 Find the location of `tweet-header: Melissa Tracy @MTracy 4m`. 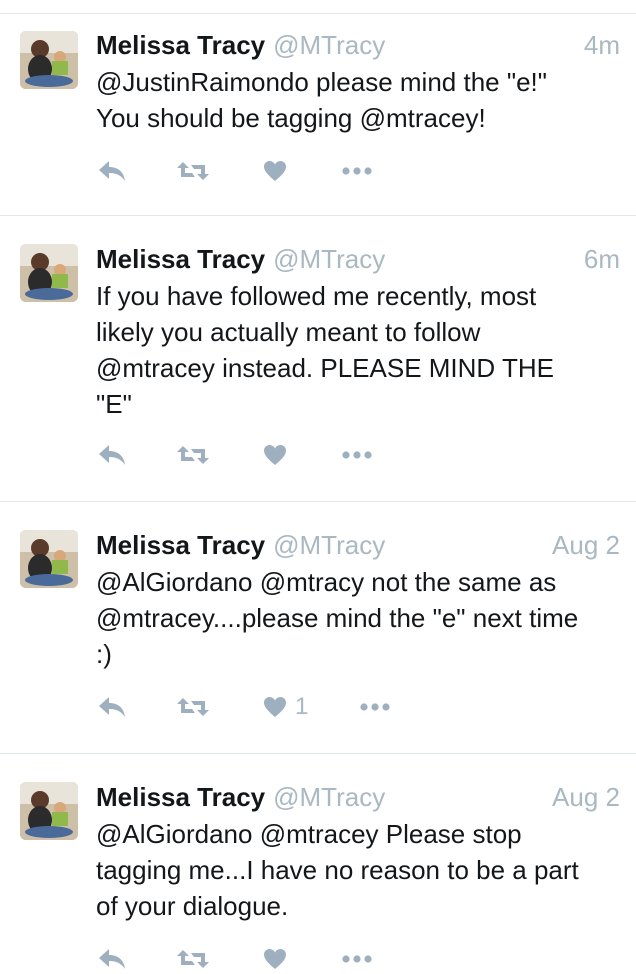

tweet-header: Melissa Tracy @MTracy 4m is located at coordinates (358, 45).